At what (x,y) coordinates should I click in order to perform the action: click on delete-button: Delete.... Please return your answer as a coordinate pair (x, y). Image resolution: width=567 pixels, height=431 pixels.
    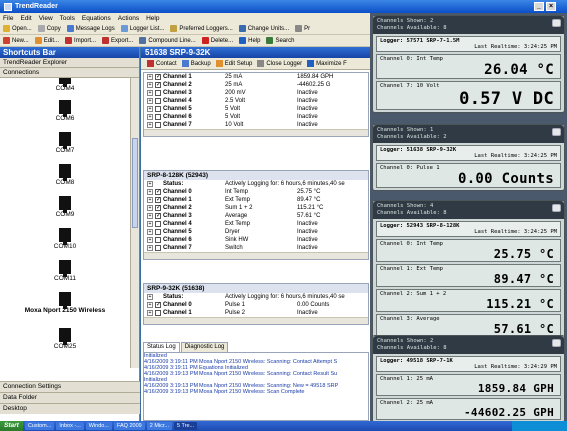
    Looking at the image, I should click on (217, 40).